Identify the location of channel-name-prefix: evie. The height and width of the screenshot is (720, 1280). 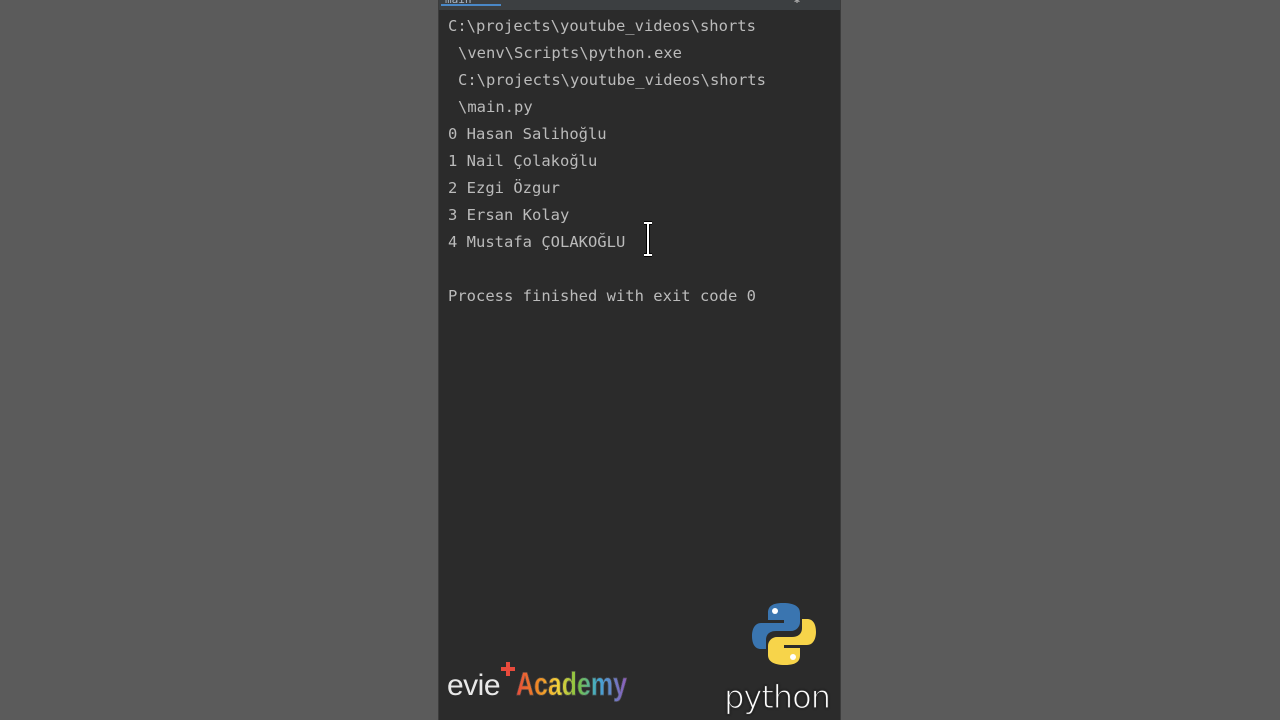
(474, 685).